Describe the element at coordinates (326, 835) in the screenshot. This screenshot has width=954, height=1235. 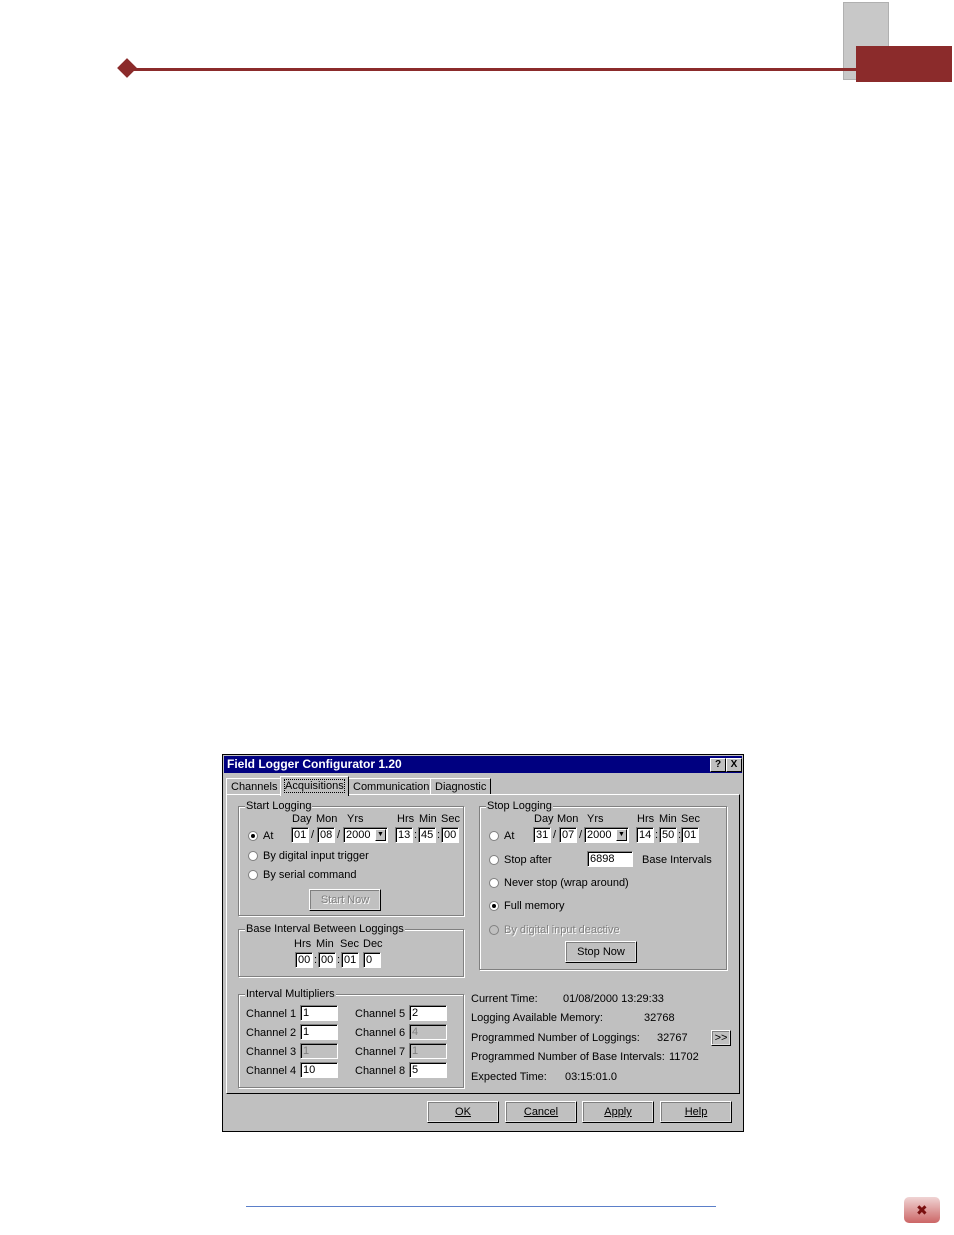
I see `start-mon-field: 08` at that location.